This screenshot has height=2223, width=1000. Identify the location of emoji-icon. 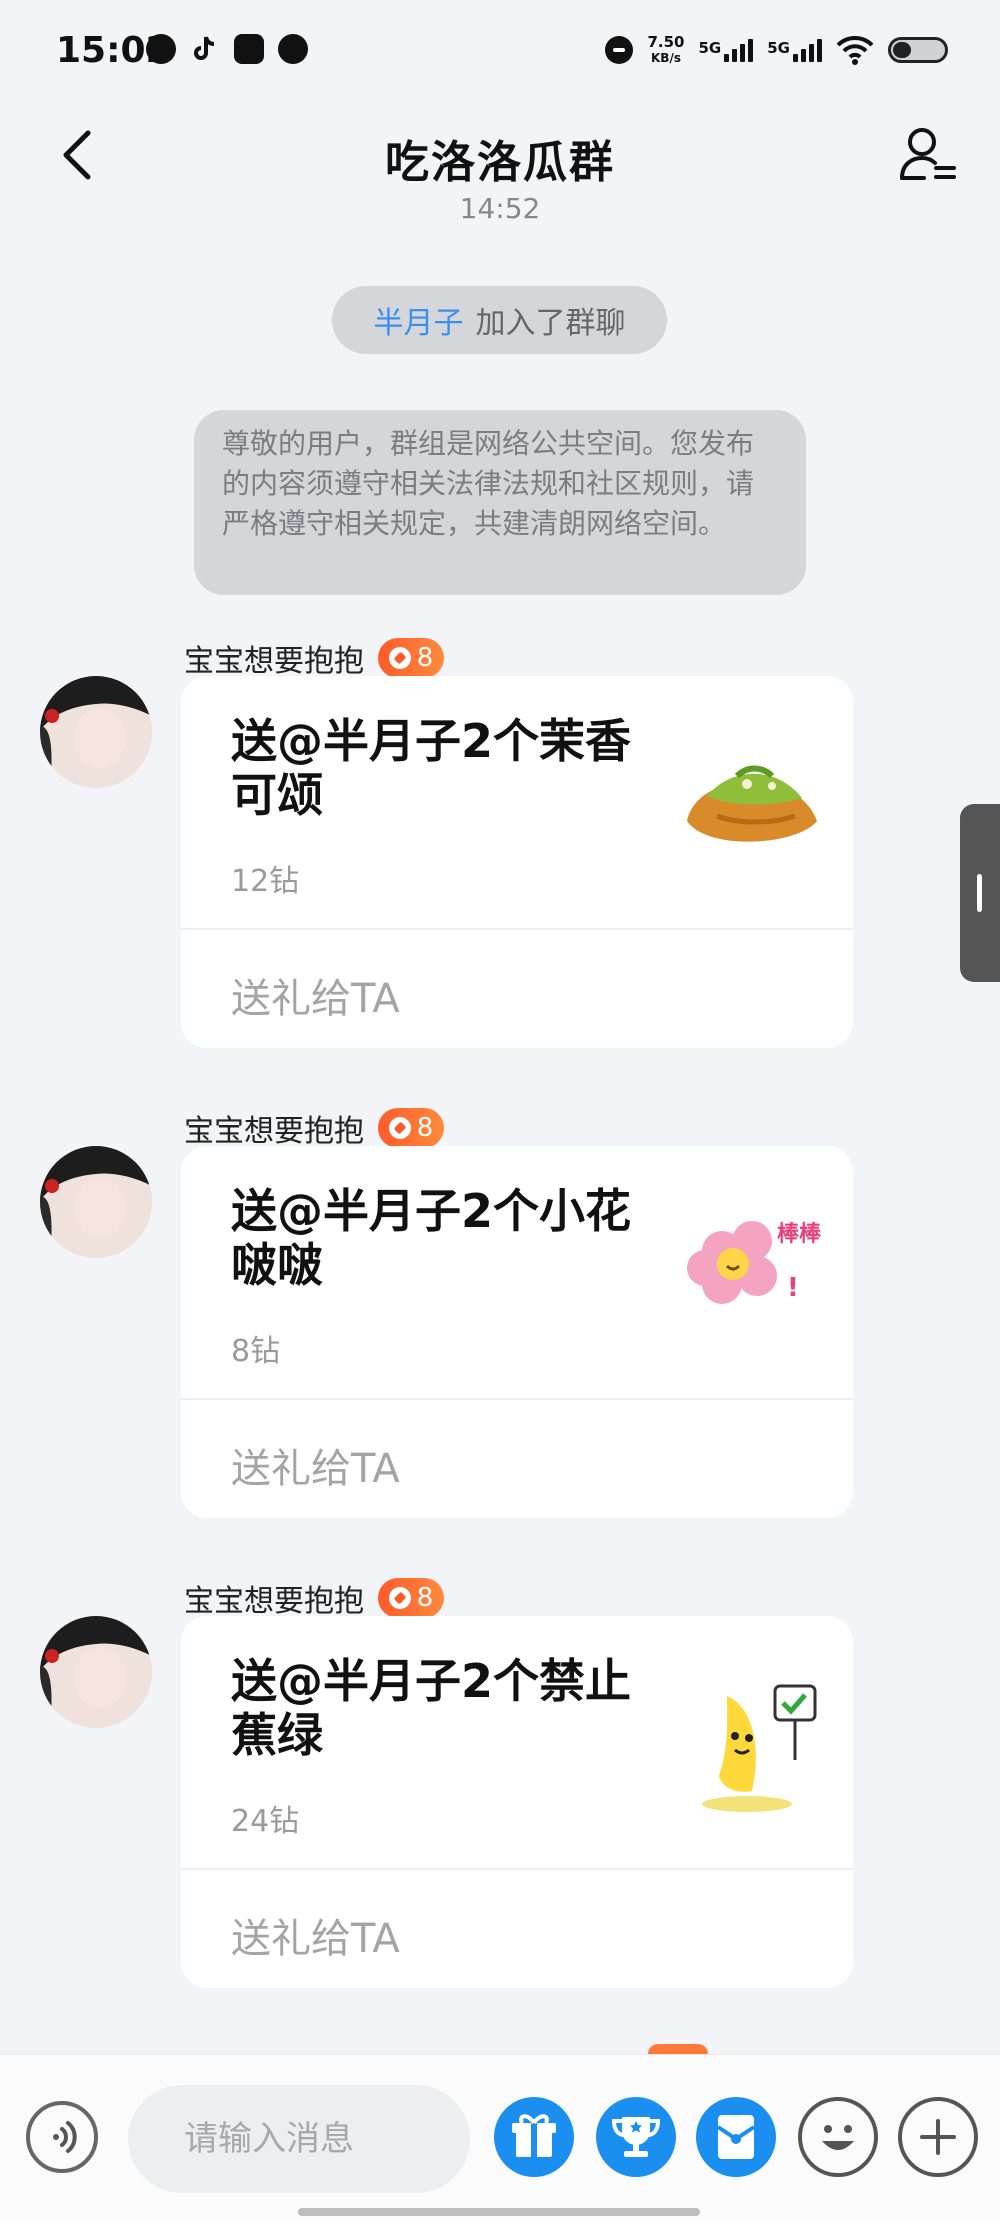
(838, 2137).